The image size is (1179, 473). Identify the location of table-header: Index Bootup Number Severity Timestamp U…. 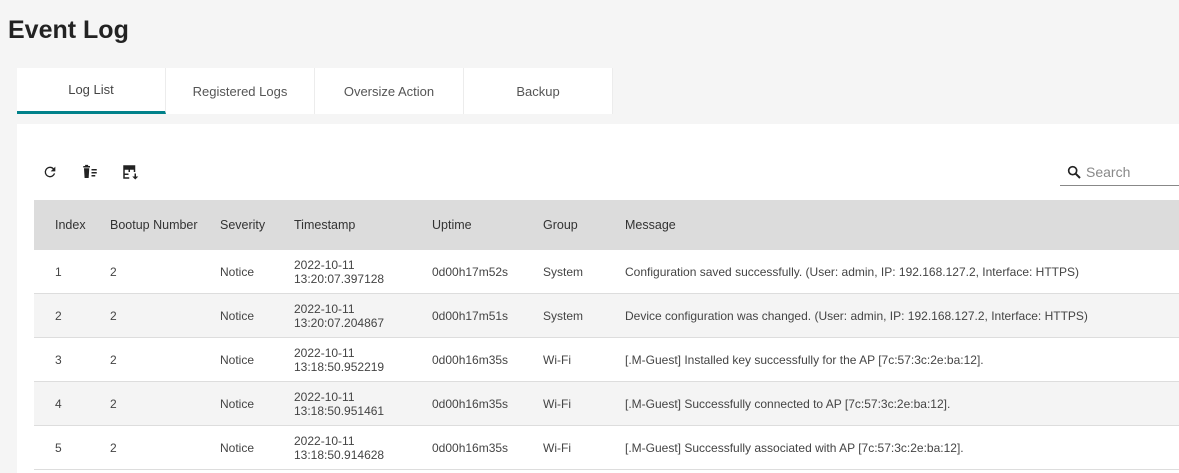
(606, 225).